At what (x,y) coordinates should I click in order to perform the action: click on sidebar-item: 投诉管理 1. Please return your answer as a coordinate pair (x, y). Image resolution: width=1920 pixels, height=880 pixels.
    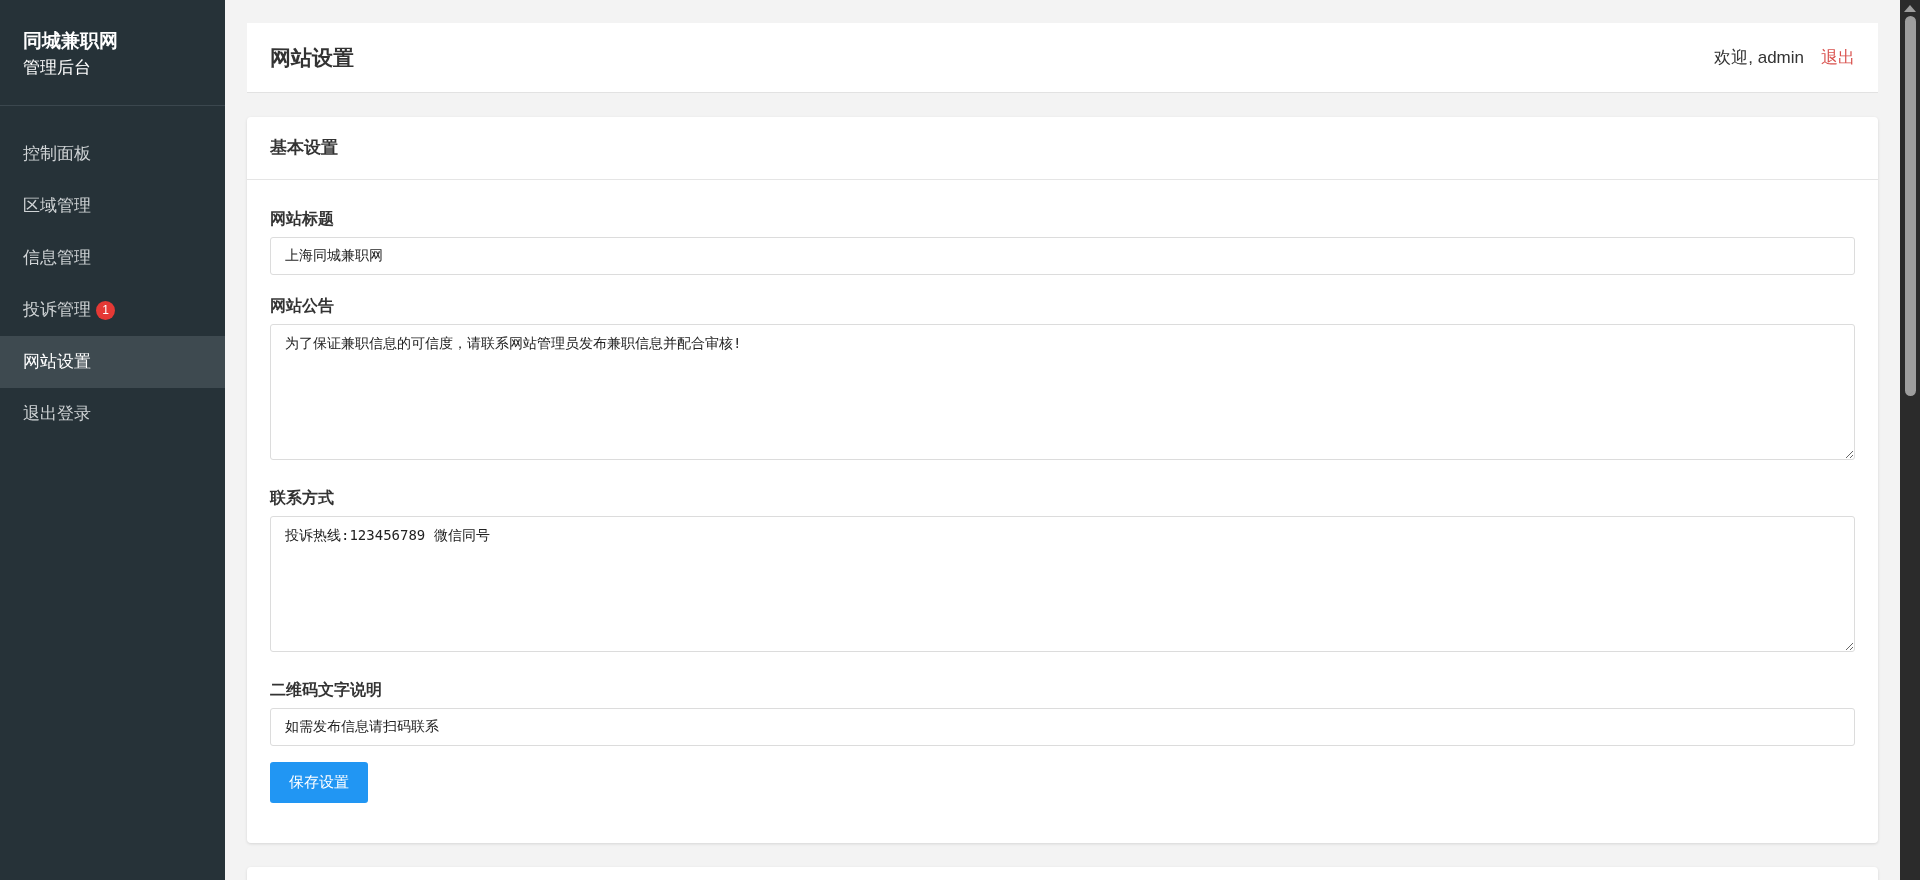
    Looking at the image, I should click on (112, 310).